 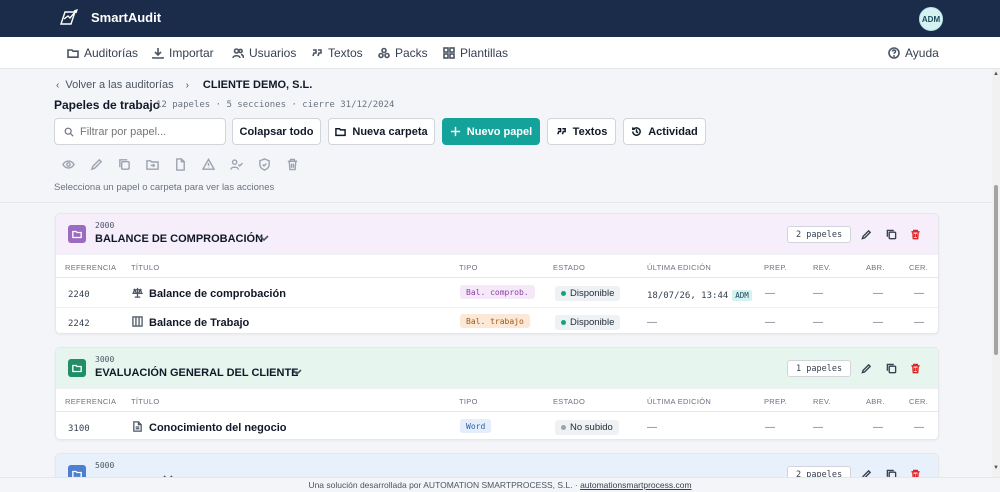 I want to click on back-link: Volver a las auditorías, so click(x=119, y=85).